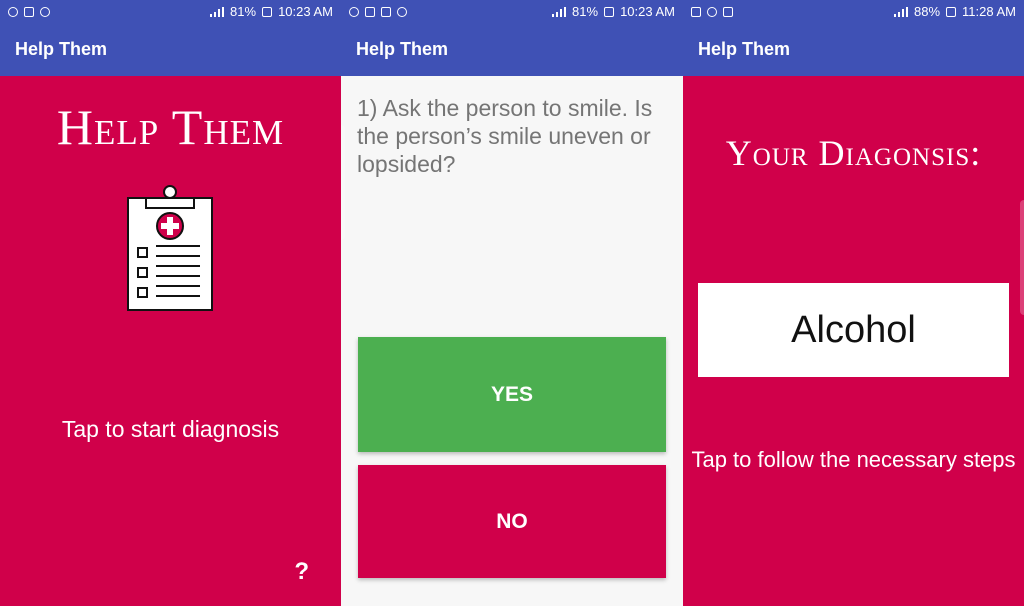 This screenshot has height=606, width=1024. What do you see at coordinates (367, 108) in the screenshot?
I see `question-number: 1)` at bounding box center [367, 108].